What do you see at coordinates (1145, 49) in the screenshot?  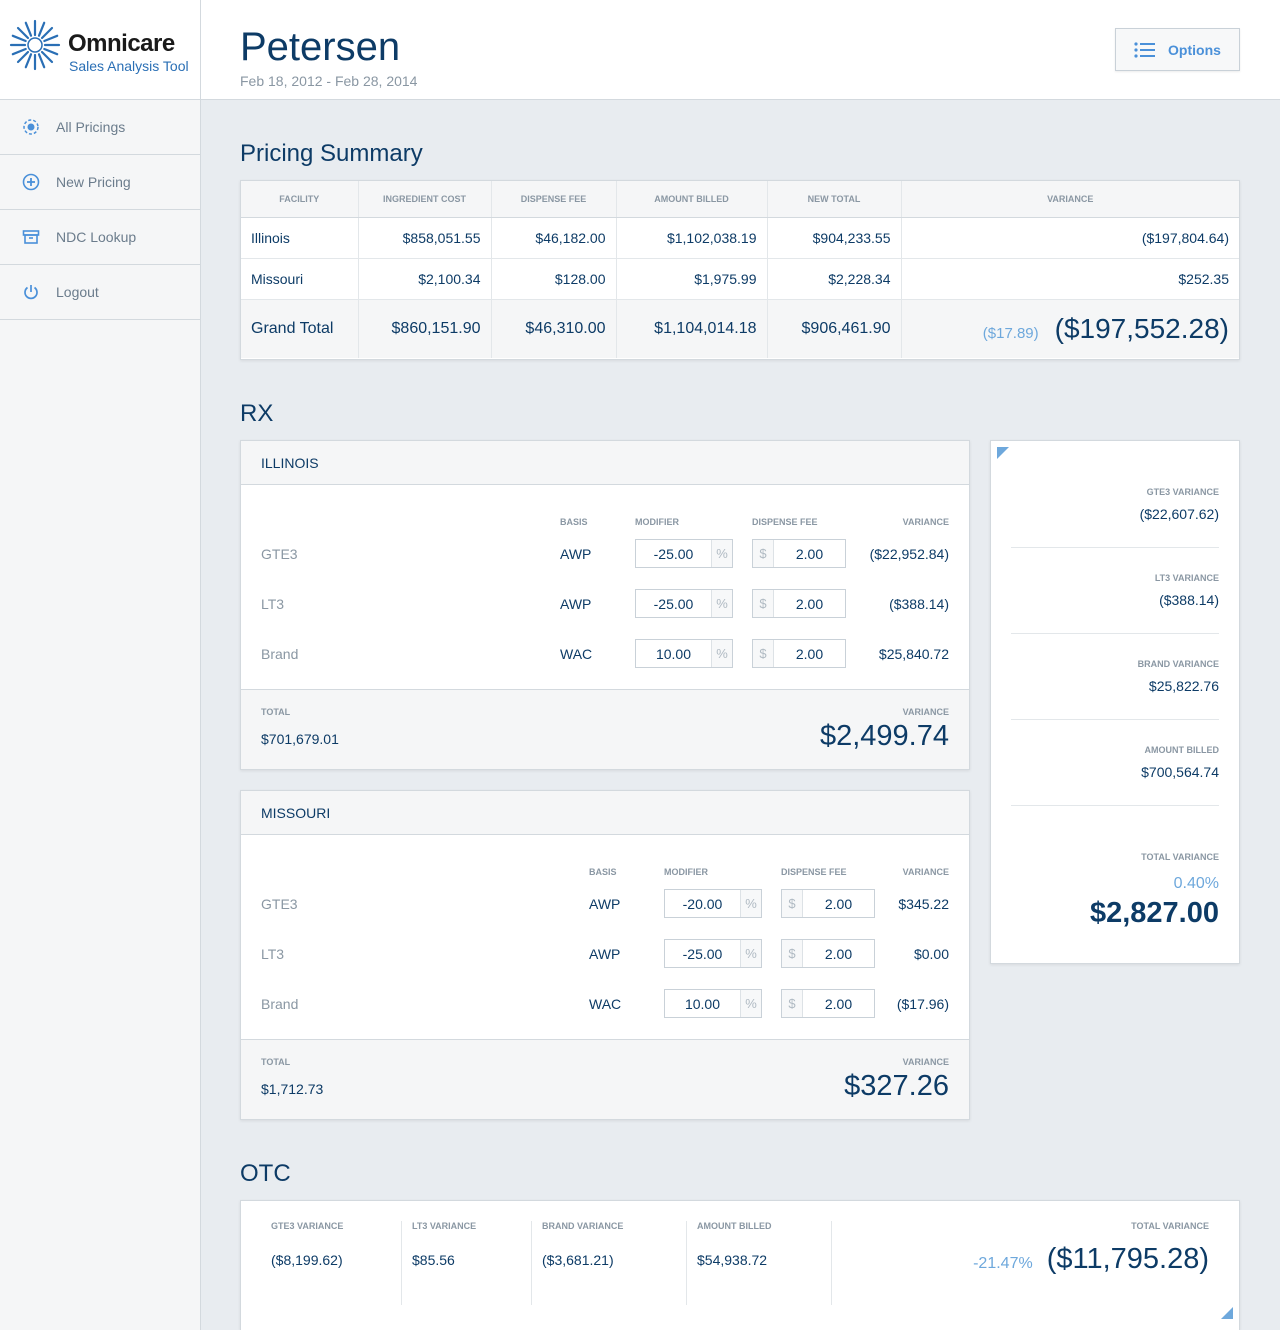 I see `list-icon` at bounding box center [1145, 49].